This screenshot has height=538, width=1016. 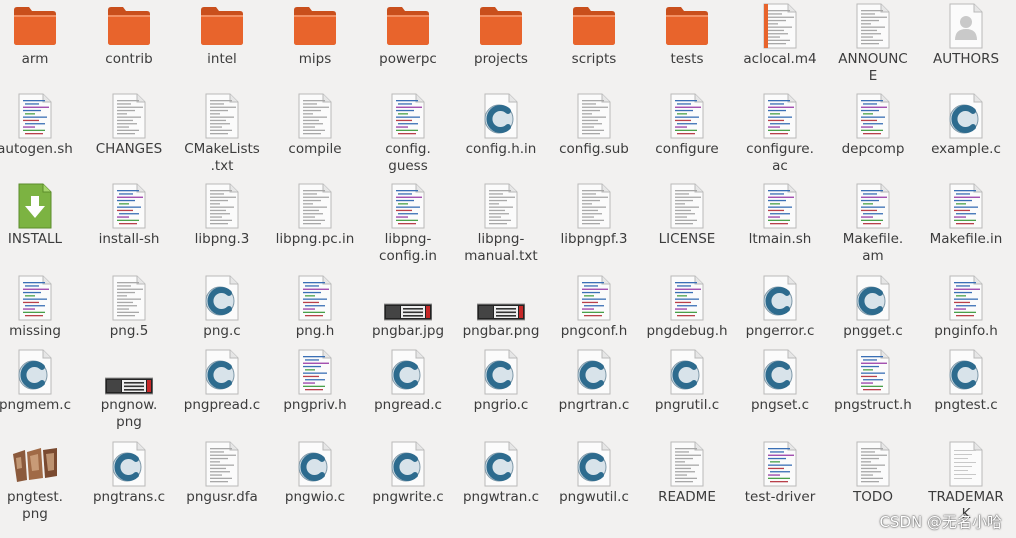 What do you see at coordinates (222, 307) in the screenshot?
I see `file-png-c: png.c` at bounding box center [222, 307].